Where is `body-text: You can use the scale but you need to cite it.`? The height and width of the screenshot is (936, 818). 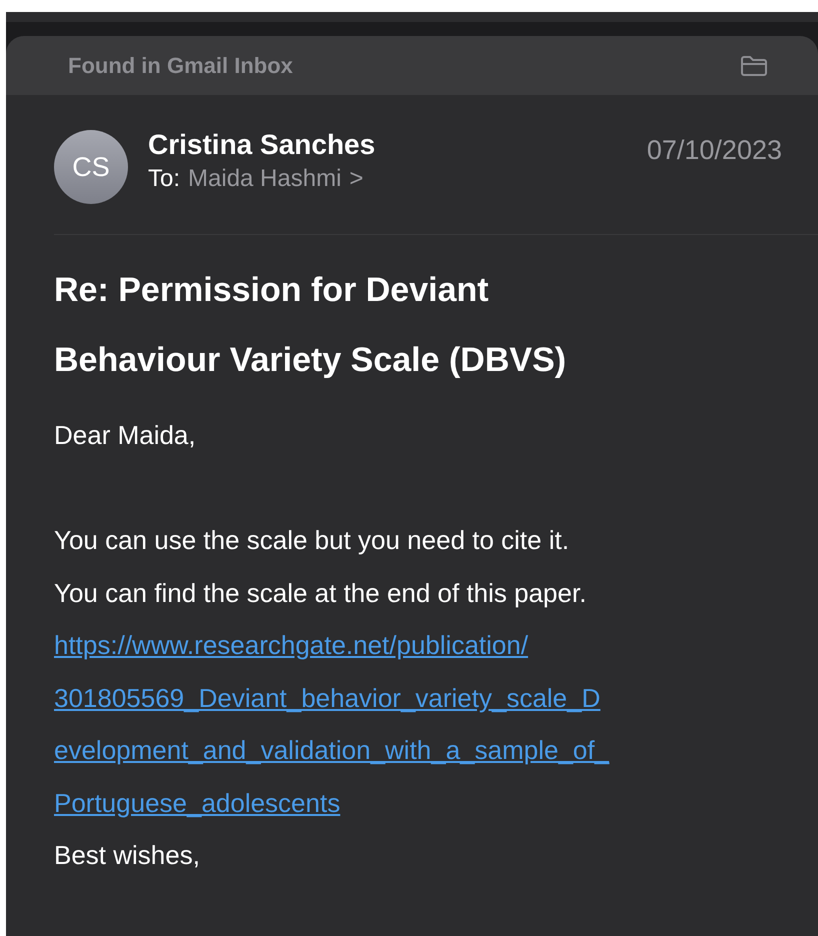 body-text: You can use the scale but you need to cite it. is located at coordinates (312, 540).